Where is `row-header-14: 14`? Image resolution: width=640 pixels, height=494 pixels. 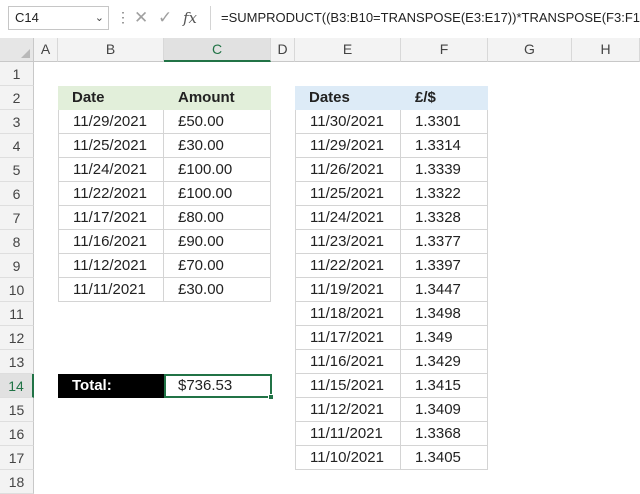 row-header-14: 14 is located at coordinates (17, 386).